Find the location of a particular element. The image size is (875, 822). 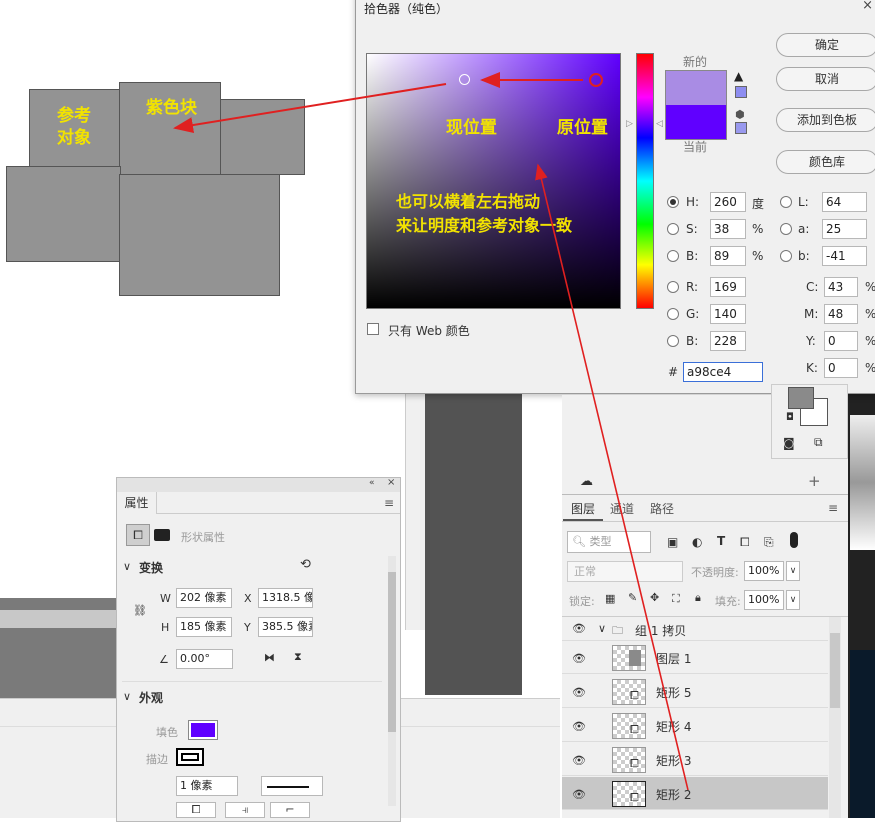

filter-toggle-icon is located at coordinates (794, 540).